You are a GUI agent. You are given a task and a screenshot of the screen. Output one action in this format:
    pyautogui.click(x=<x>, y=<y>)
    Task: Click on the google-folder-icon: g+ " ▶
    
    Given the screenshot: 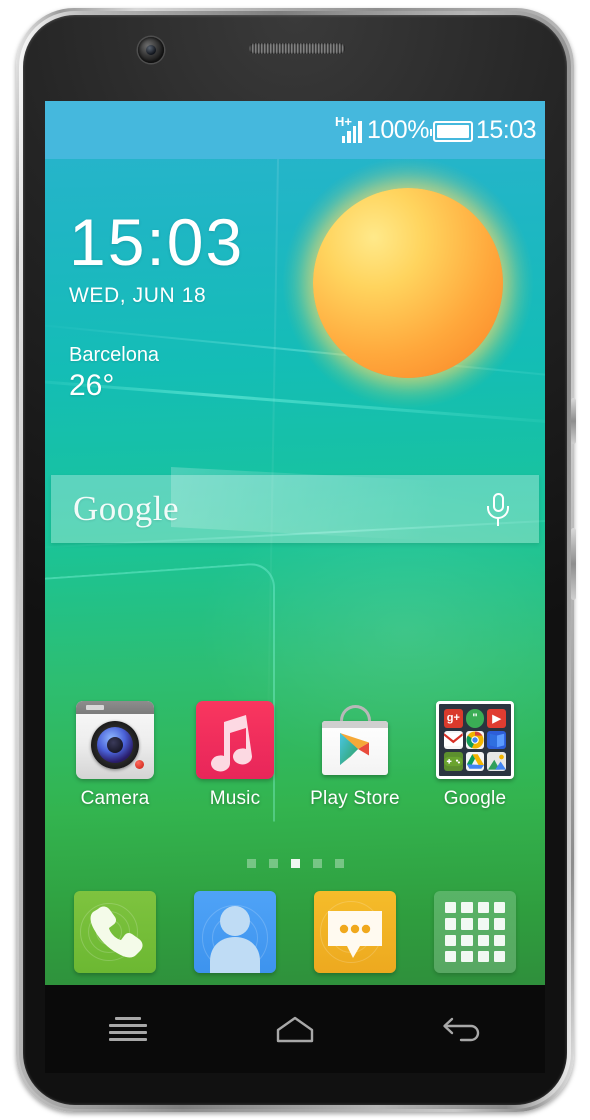 What is the action you would take?
    pyautogui.click(x=475, y=740)
    